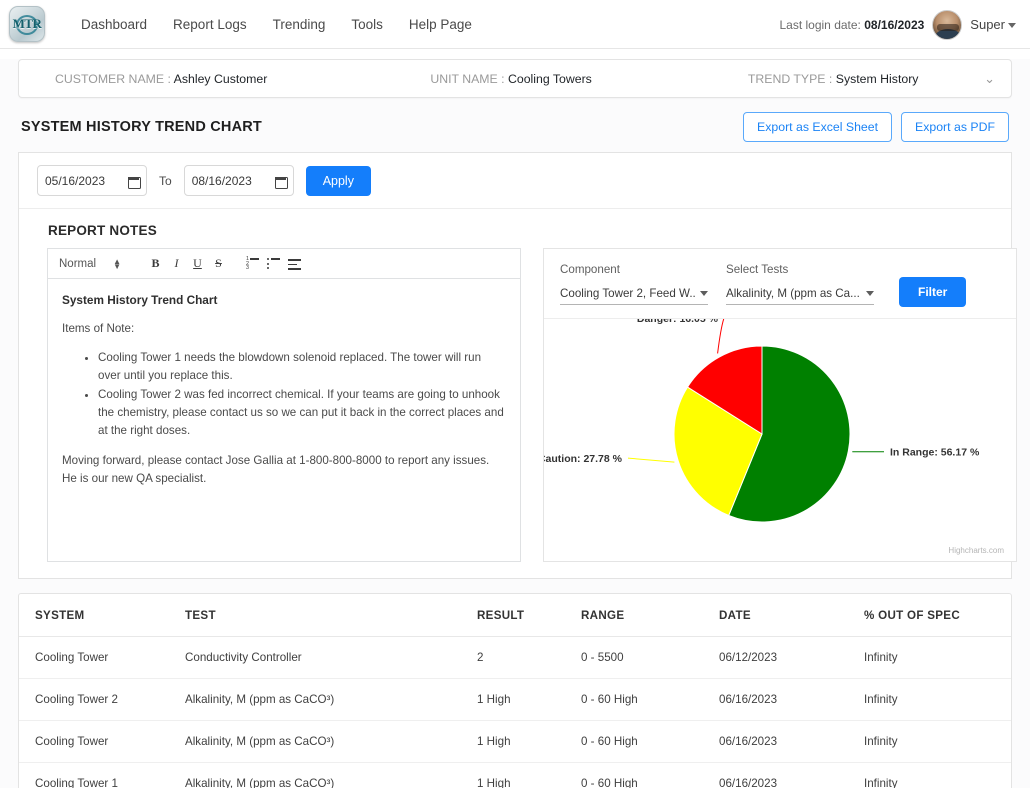 The width and height of the screenshot is (1030, 788). What do you see at coordinates (102, 775) in the screenshot?
I see `cell-system: Cooling Tower 1` at bounding box center [102, 775].